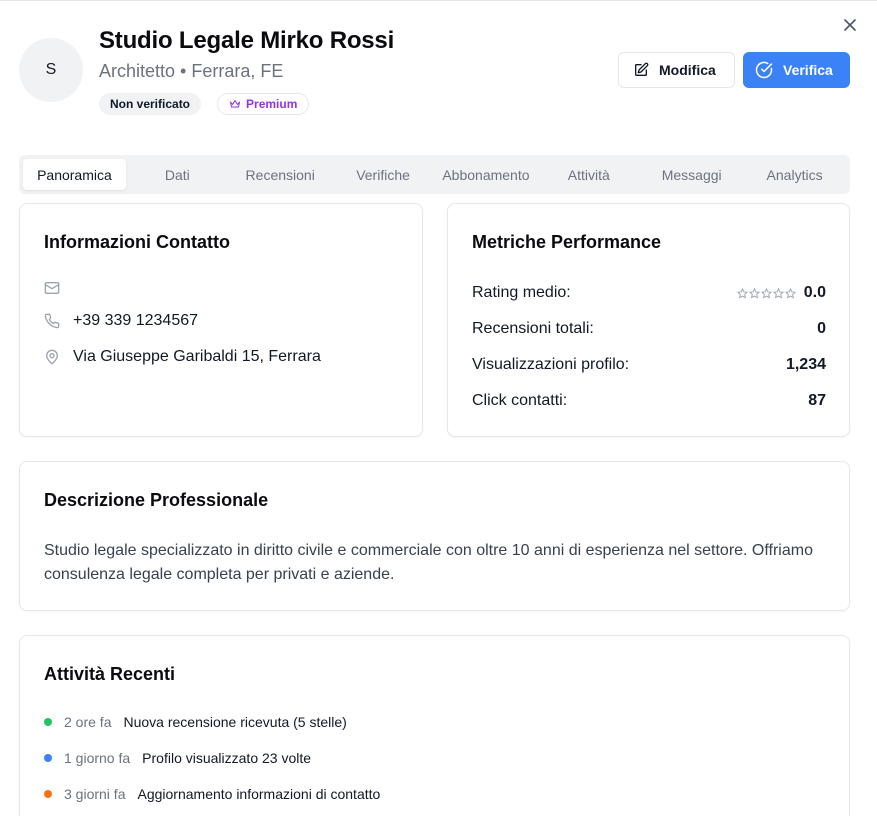 This screenshot has width=877, height=816. Describe the element at coordinates (97, 758) in the screenshot. I see `activity-time: 1 giorno fa` at that location.